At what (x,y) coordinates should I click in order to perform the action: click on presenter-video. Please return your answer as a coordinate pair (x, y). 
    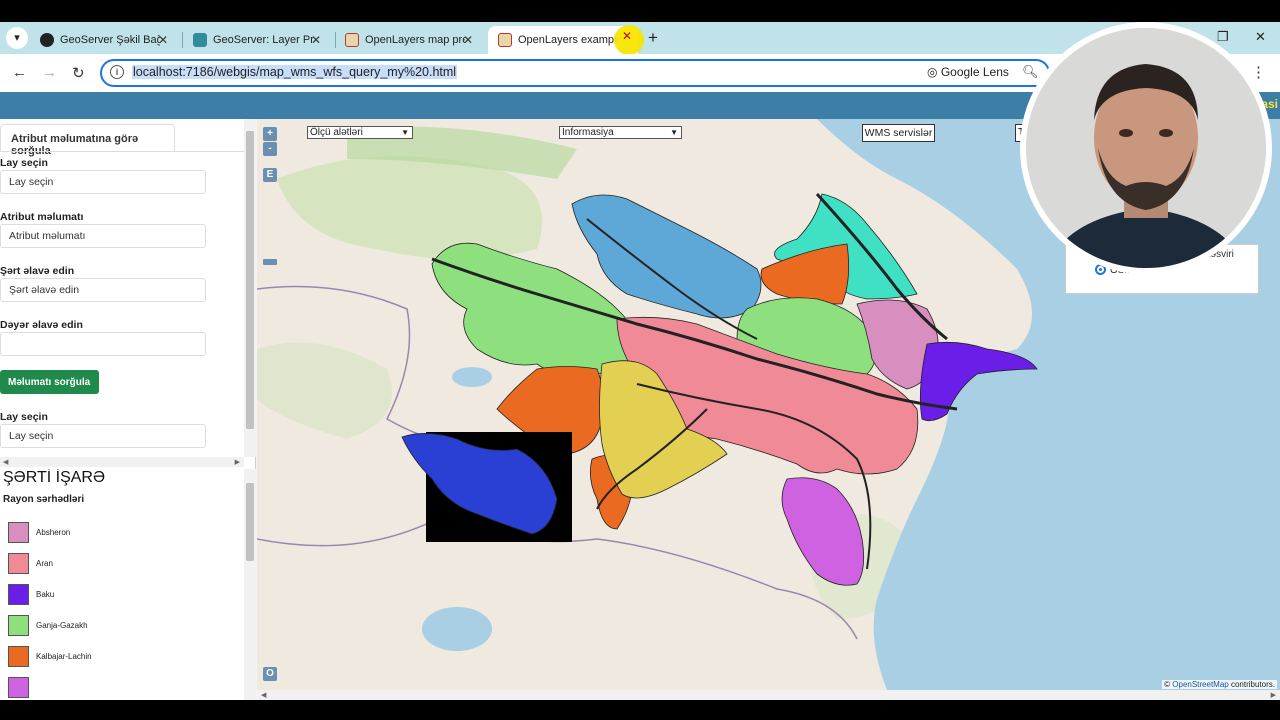
    Looking at the image, I should click on (1146, 148).